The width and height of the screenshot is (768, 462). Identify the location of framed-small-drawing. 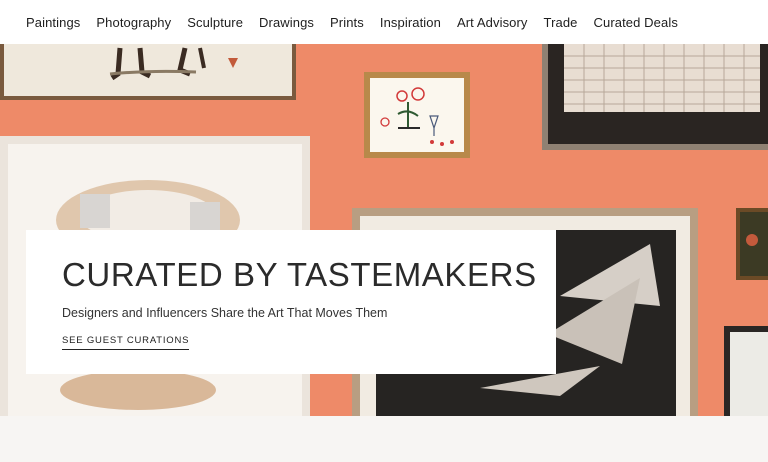
(417, 115).